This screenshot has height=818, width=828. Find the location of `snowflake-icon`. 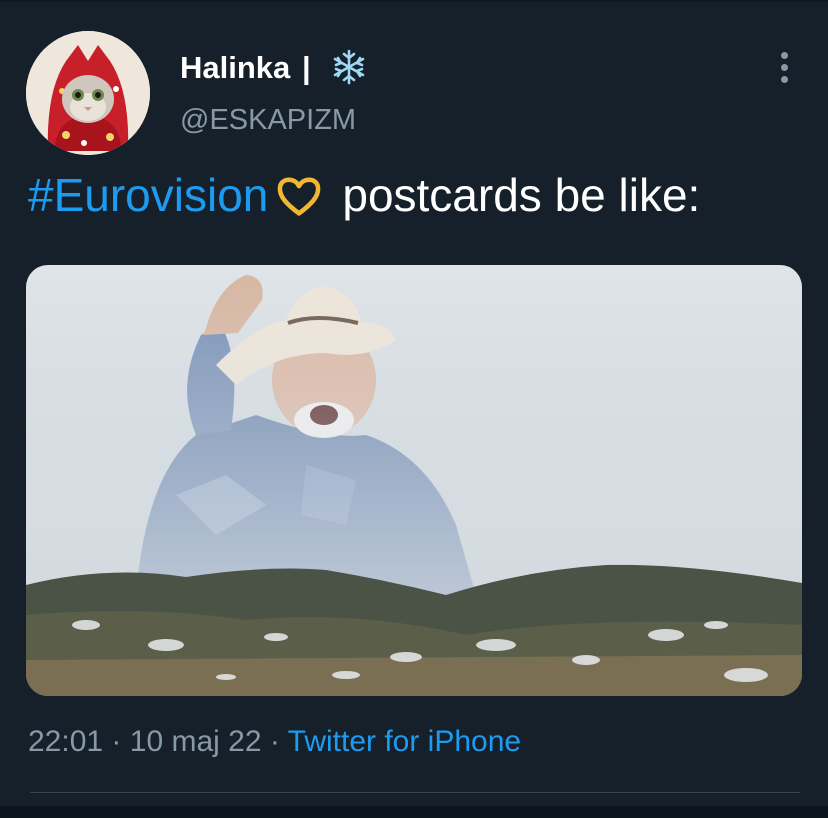

snowflake-icon is located at coordinates (349, 67).